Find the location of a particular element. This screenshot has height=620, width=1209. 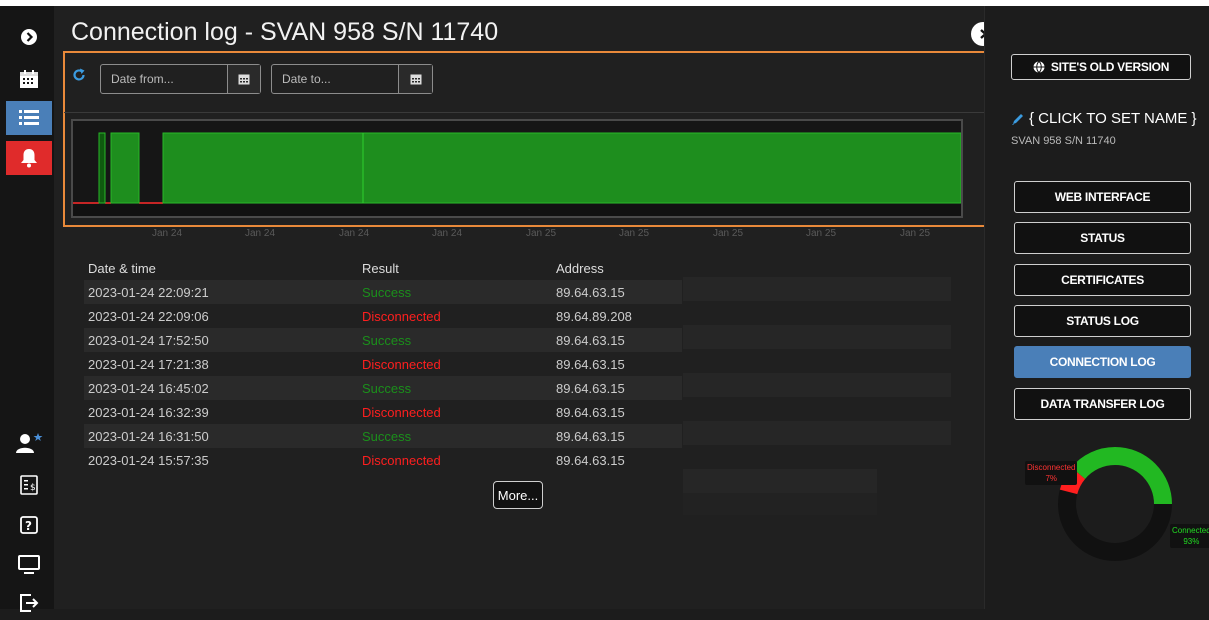

cell-datetime: 2023-01-24 16:45:02 is located at coordinates (221, 388).